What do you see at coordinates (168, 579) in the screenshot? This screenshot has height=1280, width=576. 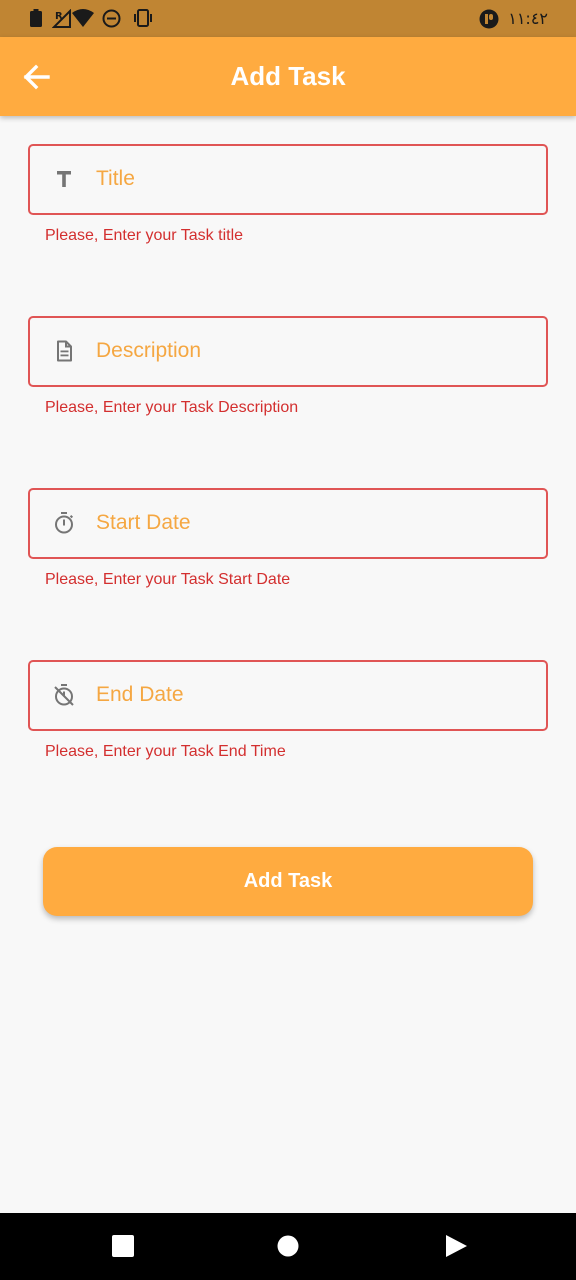 I see `start-date-error: Please, Enter your Task Start Date` at bounding box center [168, 579].